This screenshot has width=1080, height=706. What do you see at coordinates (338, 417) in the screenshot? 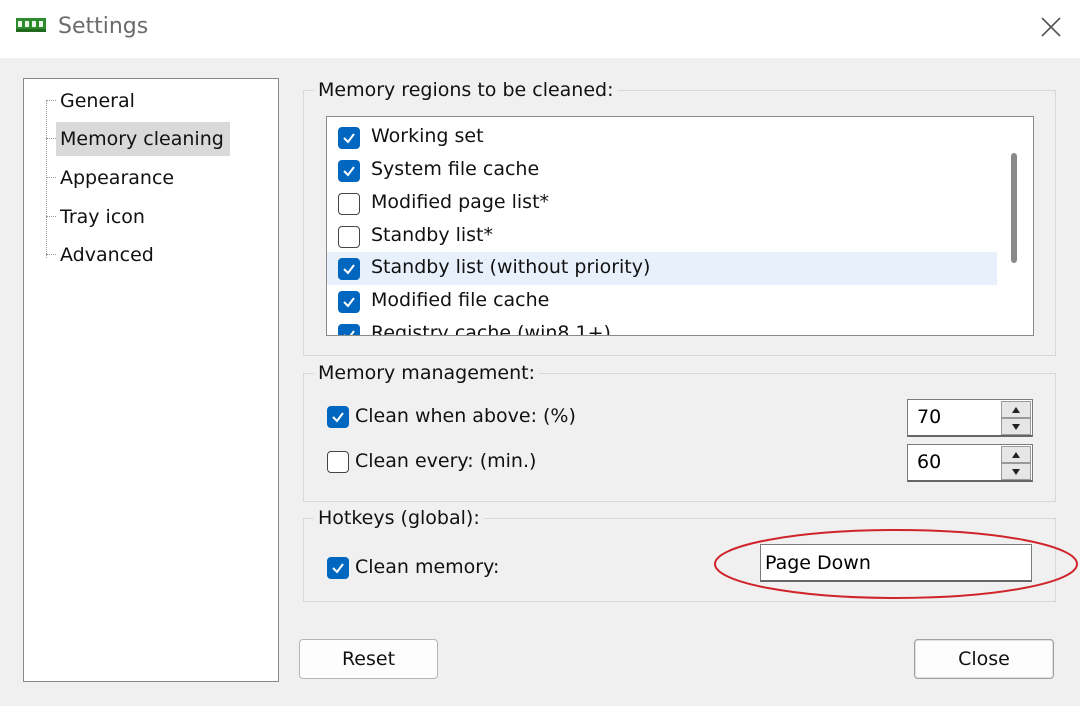
I see `clean-above-checkbox` at bounding box center [338, 417].